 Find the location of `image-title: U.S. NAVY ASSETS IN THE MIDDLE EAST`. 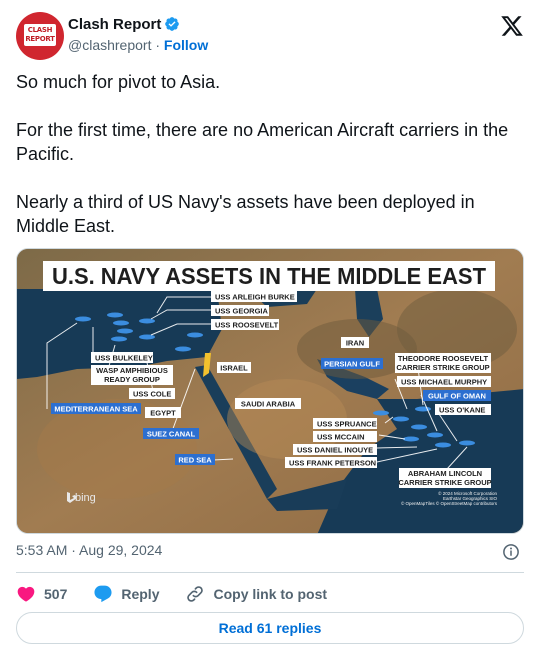

image-title: U.S. NAVY ASSETS IN THE MIDDLE EAST is located at coordinates (269, 276).